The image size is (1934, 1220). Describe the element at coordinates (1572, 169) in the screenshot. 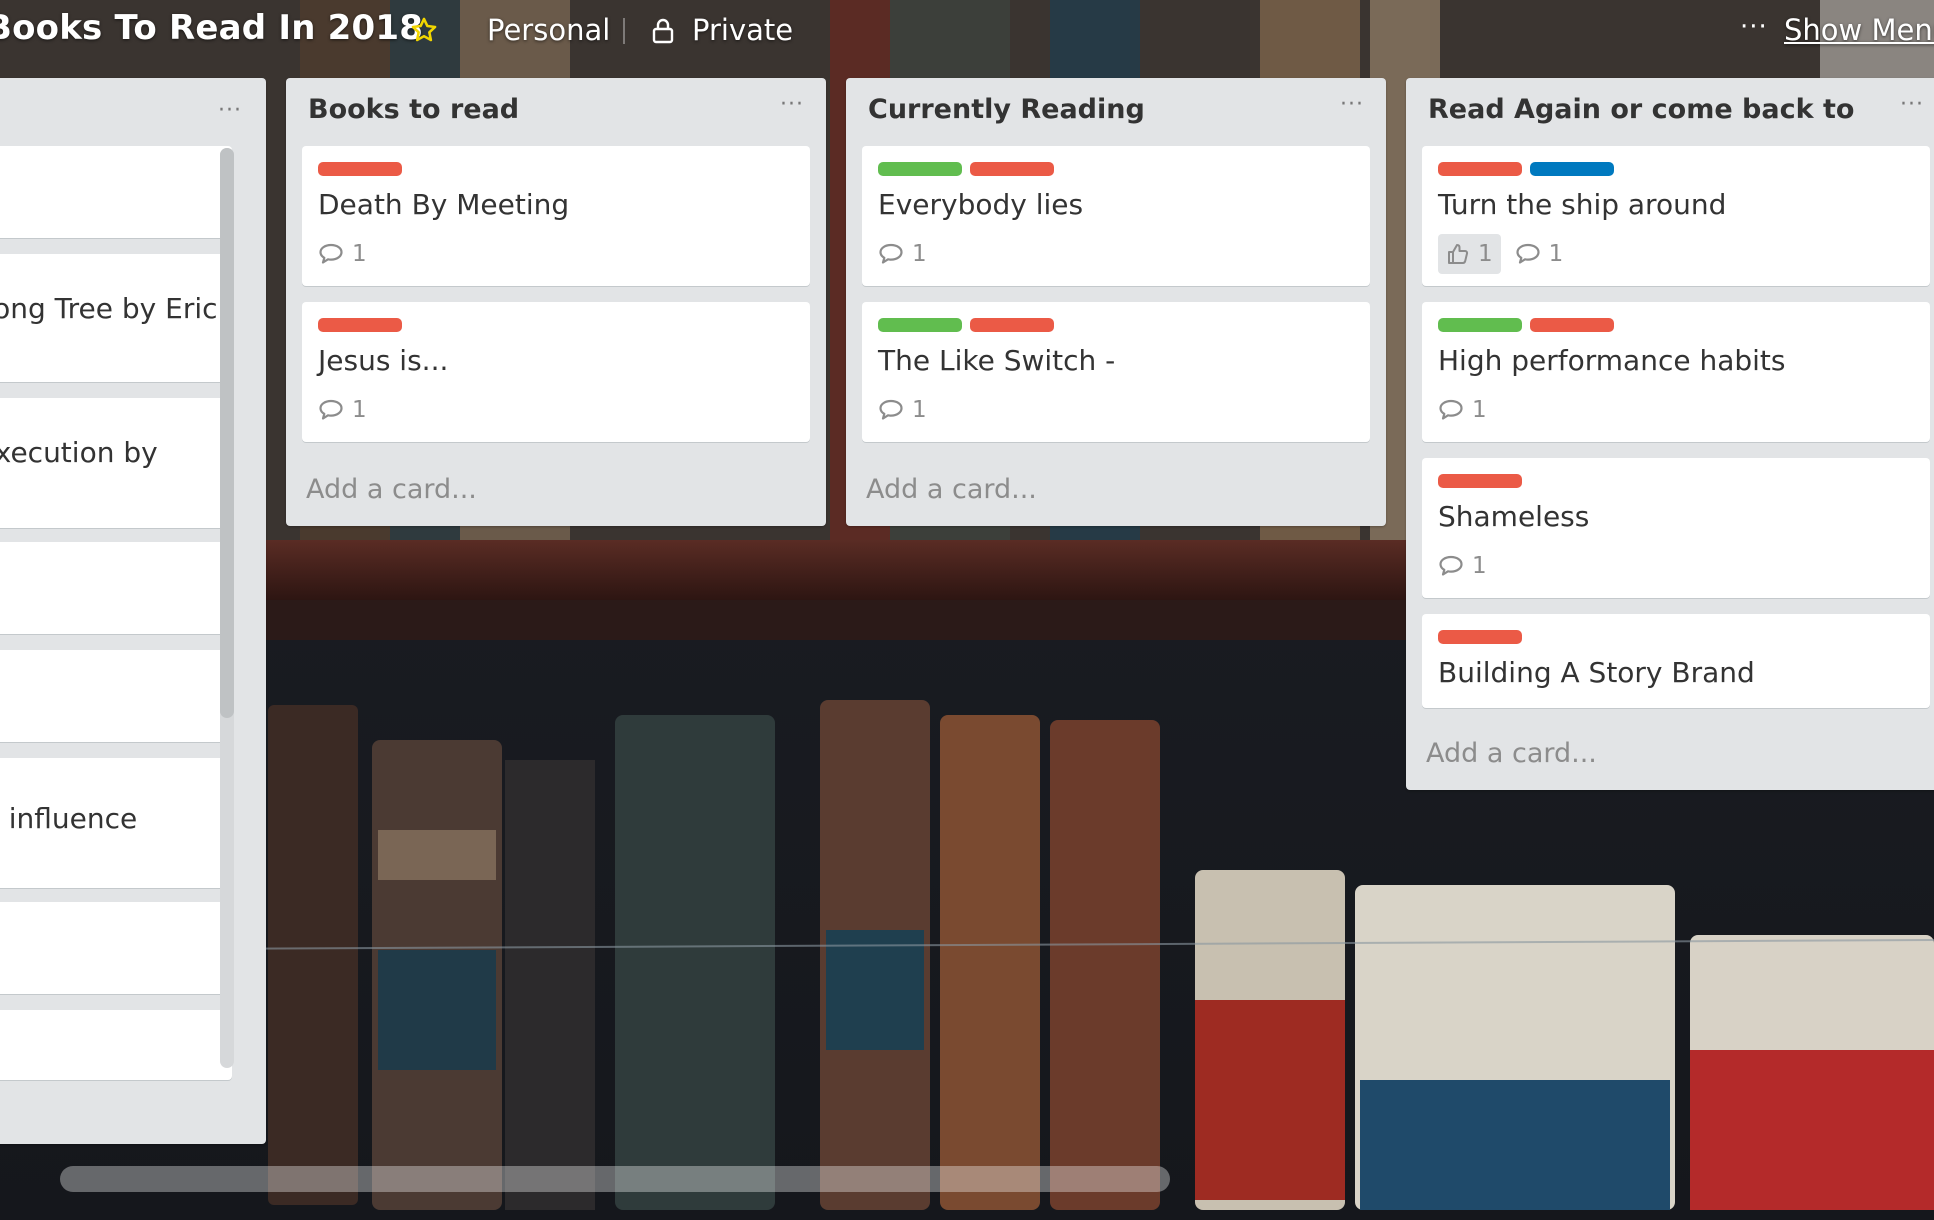

I see `label-blue` at that location.